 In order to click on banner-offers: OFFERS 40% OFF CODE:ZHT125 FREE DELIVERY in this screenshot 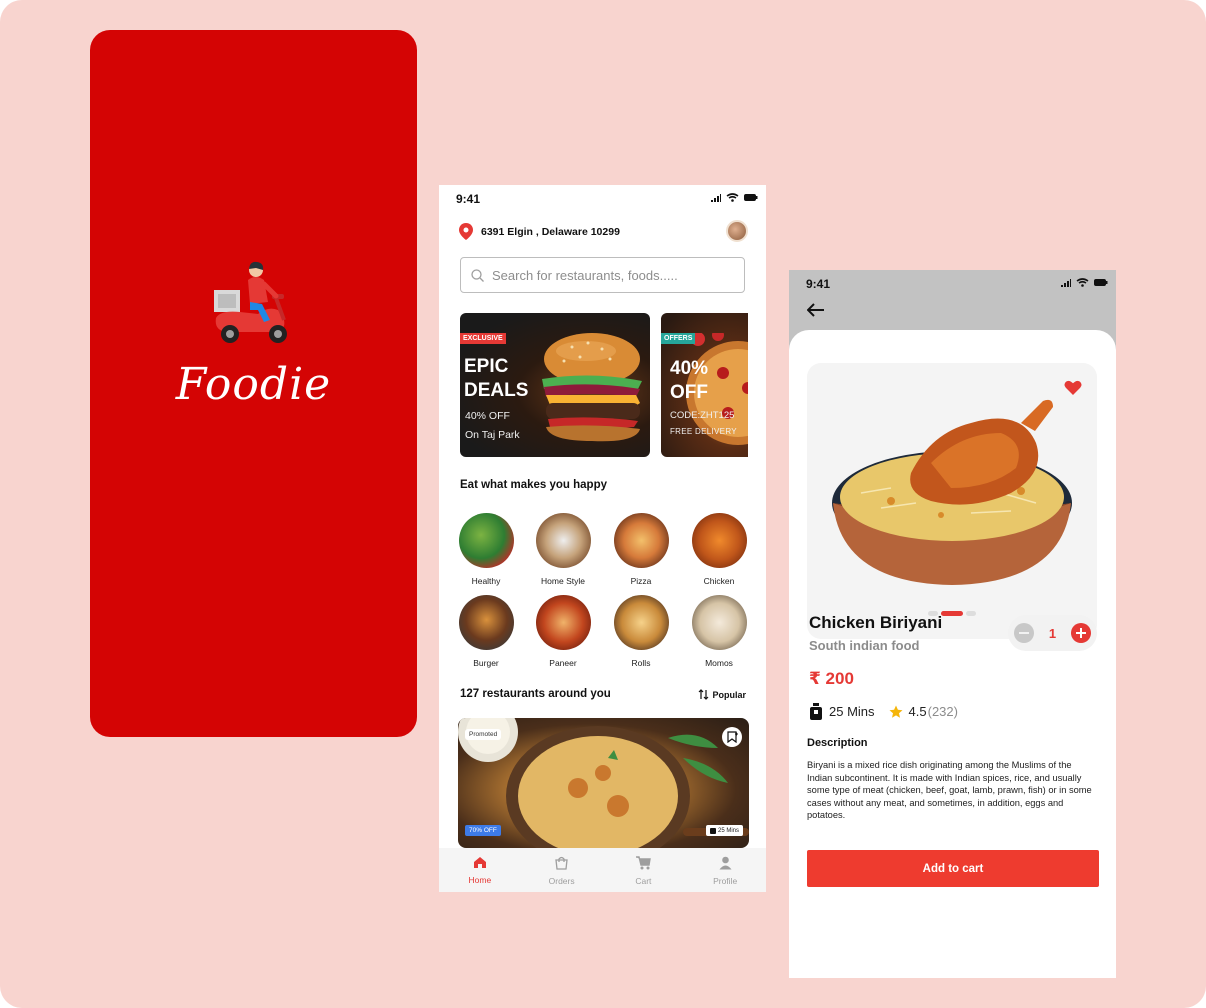, I will do `click(704, 385)`.